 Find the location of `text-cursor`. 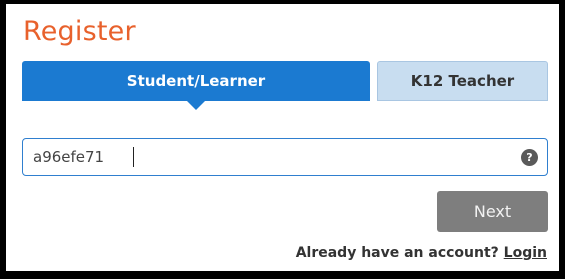

text-cursor is located at coordinates (133, 157).